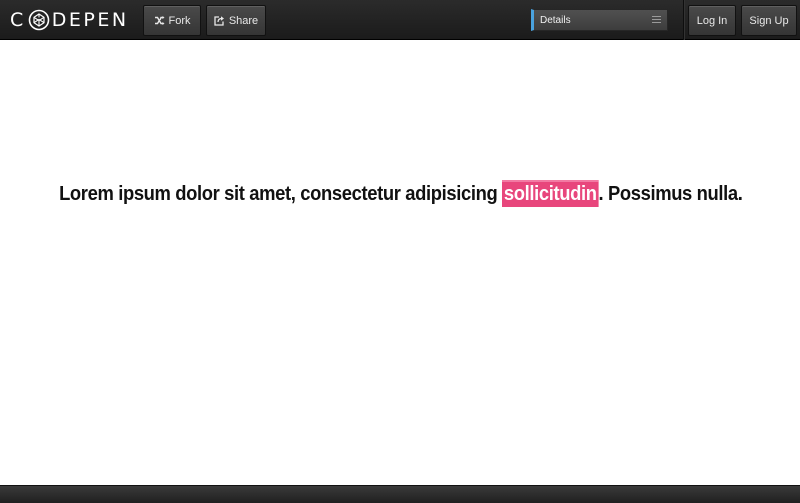 Image resolution: width=800 pixels, height=503 pixels. I want to click on signup-button: Sign Up, so click(769, 20).